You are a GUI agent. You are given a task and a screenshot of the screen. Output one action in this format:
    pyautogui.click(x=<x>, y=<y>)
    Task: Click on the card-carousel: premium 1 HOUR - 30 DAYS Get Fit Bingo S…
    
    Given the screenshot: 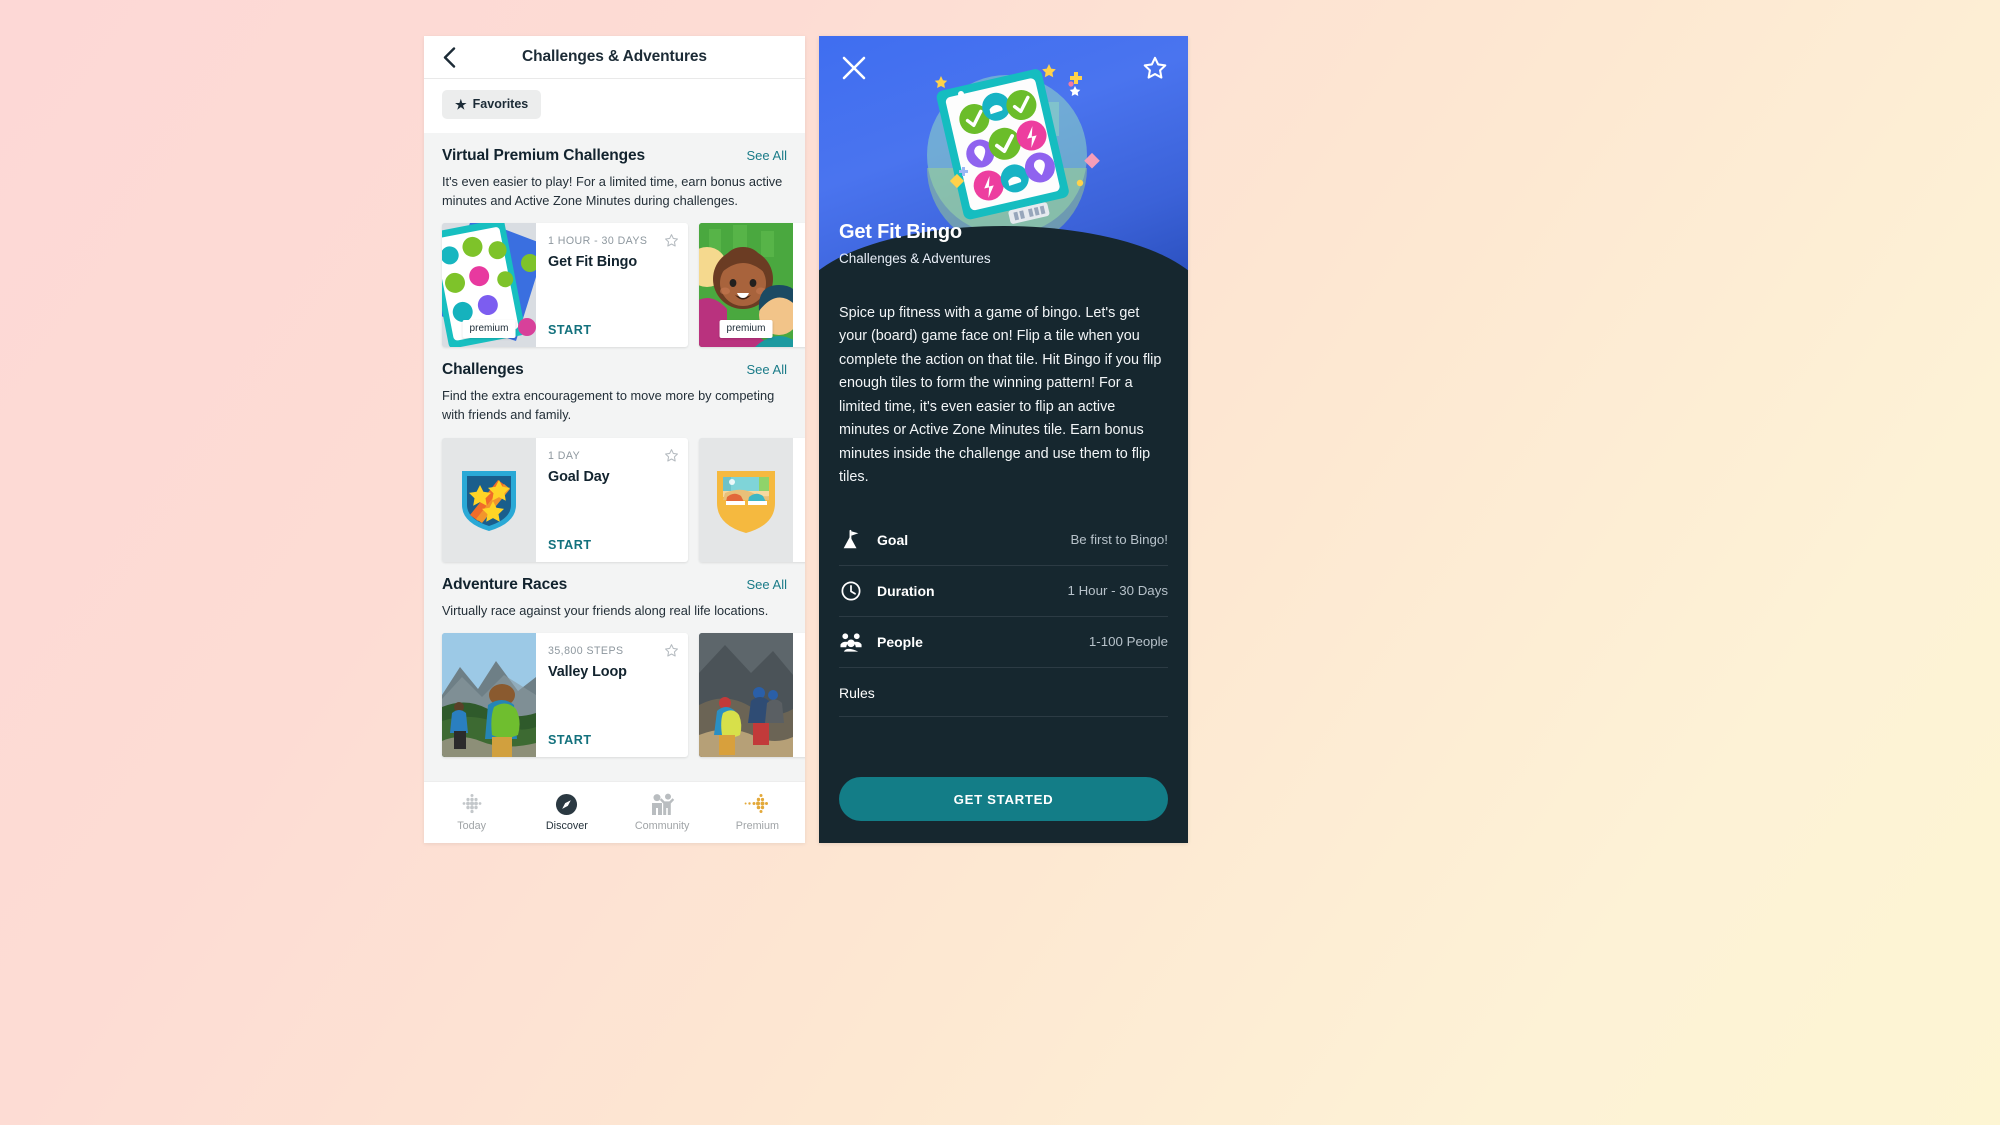 What is the action you would take?
    pyautogui.click(x=623, y=285)
    